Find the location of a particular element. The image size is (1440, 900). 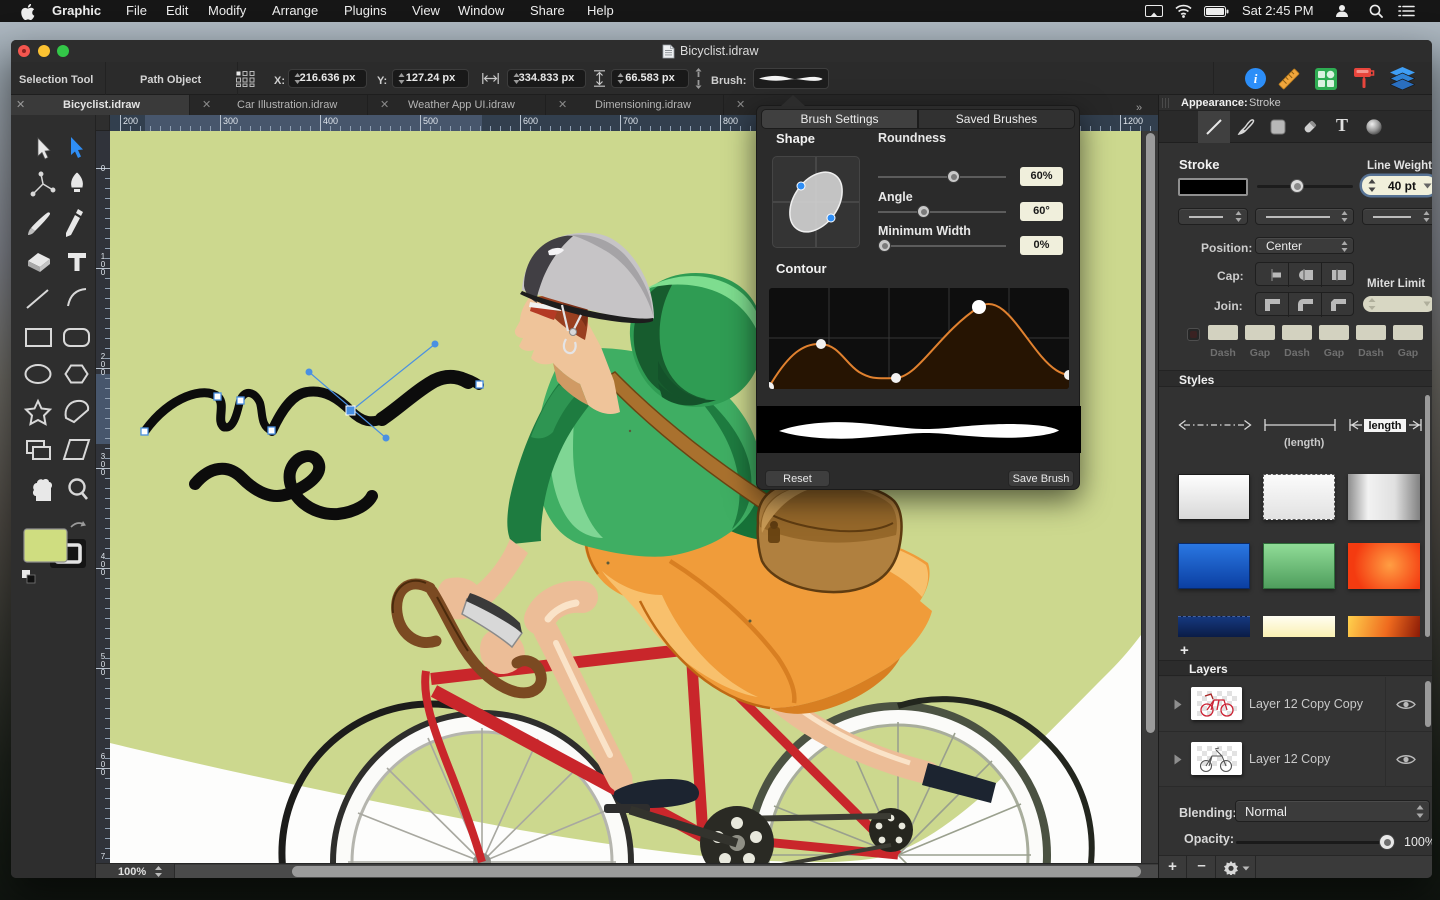

svg-text: 800 is located at coordinates (730, 121).